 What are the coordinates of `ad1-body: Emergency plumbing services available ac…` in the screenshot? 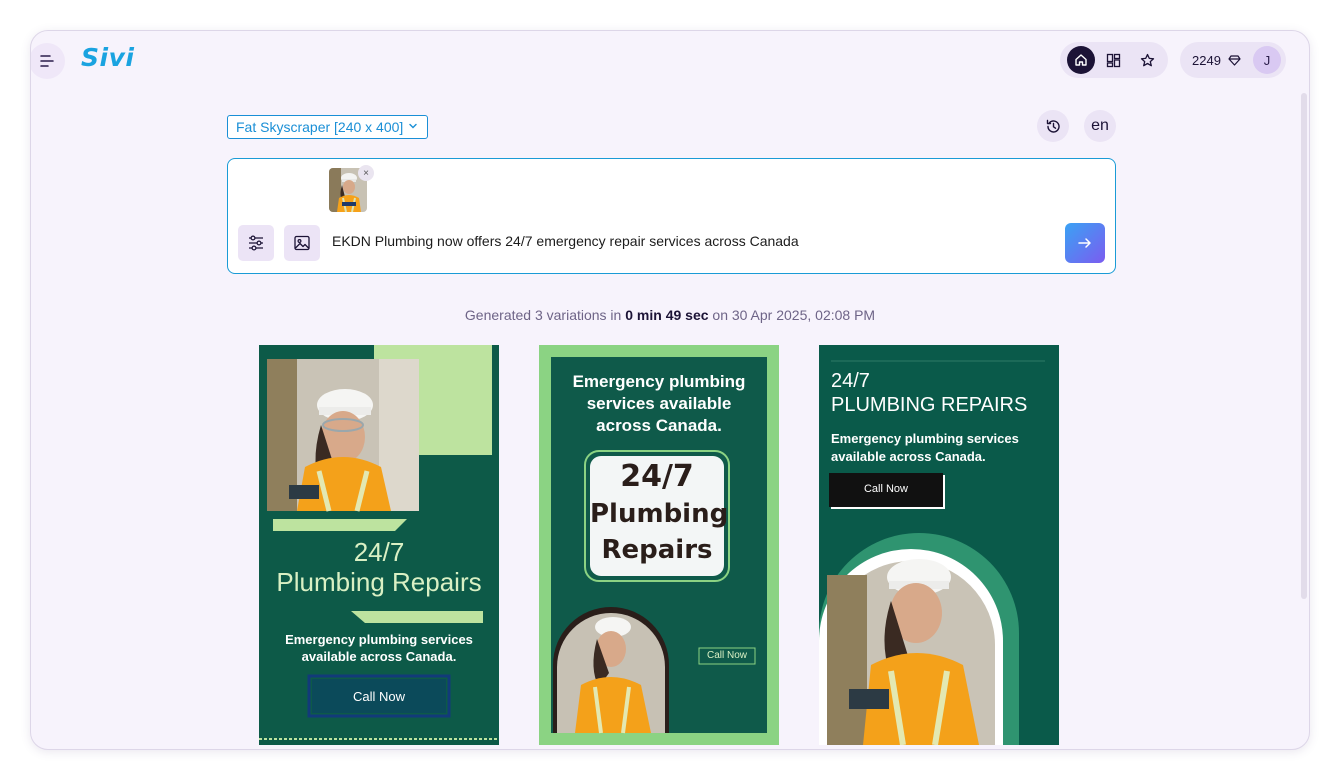 It's located at (379, 648).